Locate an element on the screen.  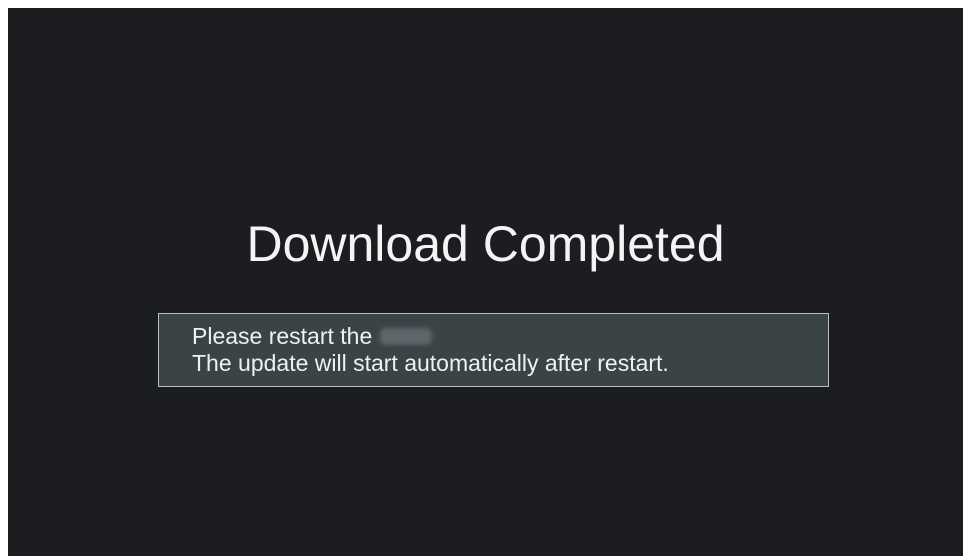
download-completed-title: Download Completed is located at coordinates (485, 244).